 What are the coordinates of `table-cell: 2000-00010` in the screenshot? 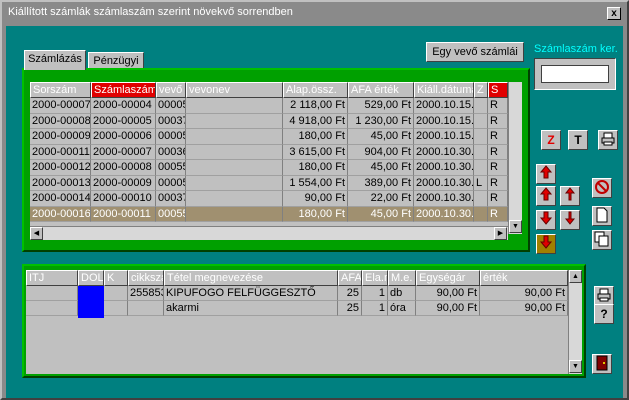 It's located at (123, 199).